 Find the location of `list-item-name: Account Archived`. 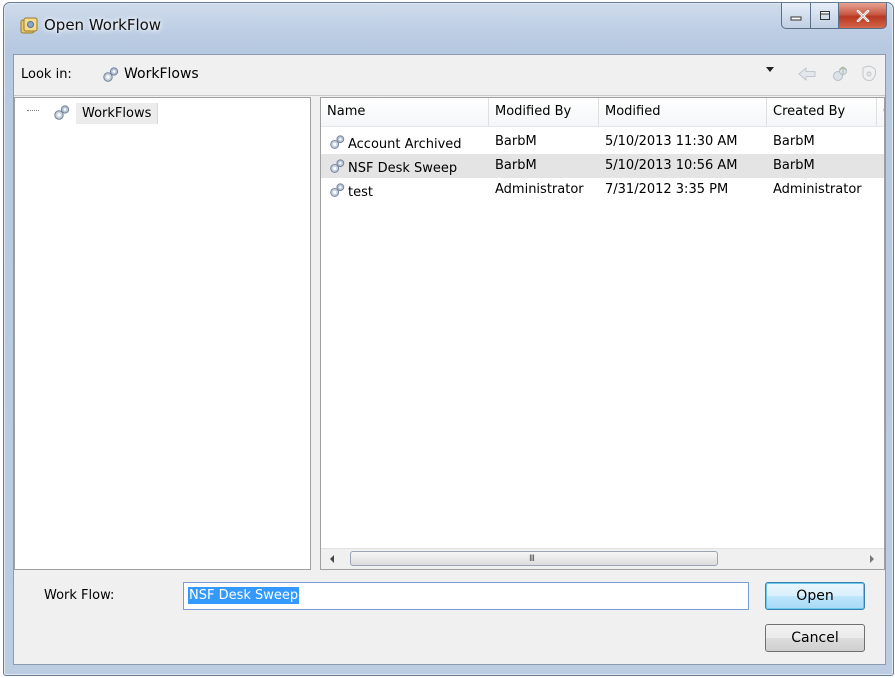

list-item-name: Account Archived is located at coordinates (409, 143).